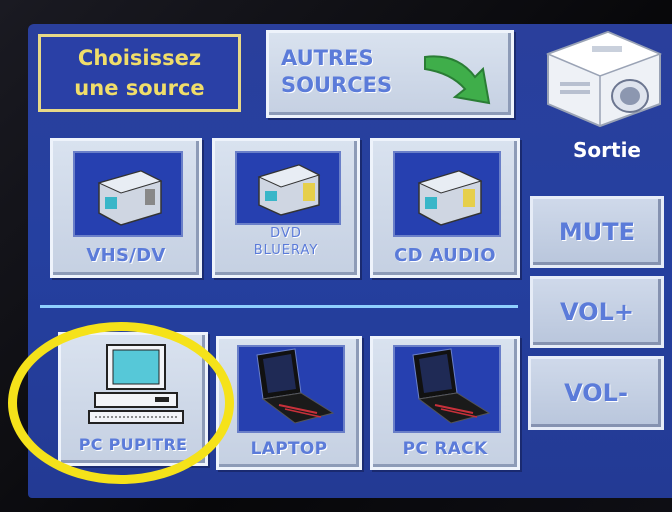 This screenshot has height=512, width=672. What do you see at coordinates (289, 449) in the screenshot?
I see `source-label: LAPTOP` at bounding box center [289, 449].